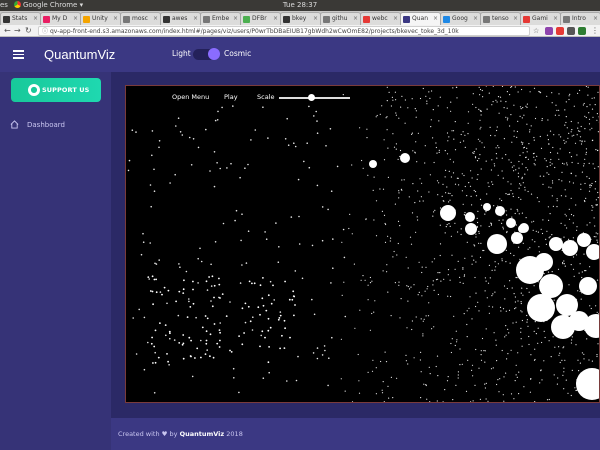 This screenshot has height=450, width=600. I want to click on support-us-button: ● SUPPORT US, so click(56, 90).